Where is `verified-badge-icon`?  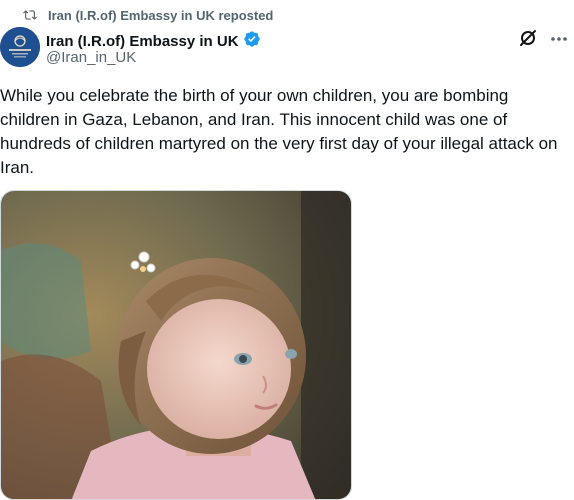
verified-badge-icon is located at coordinates (252, 41).